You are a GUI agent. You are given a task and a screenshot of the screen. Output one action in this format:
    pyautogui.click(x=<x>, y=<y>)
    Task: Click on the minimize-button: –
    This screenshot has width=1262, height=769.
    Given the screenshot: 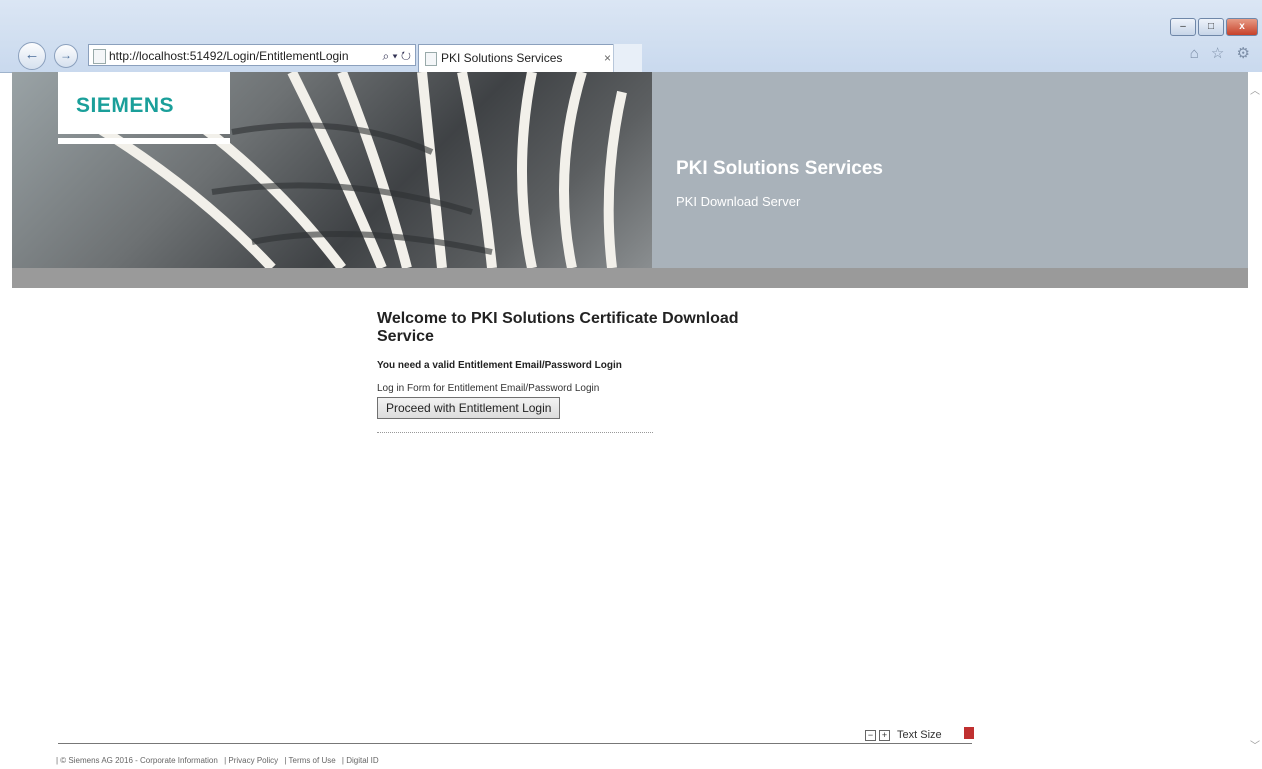 What is the action you would take?
    pyautogui.click(x=1183, y=27)
    